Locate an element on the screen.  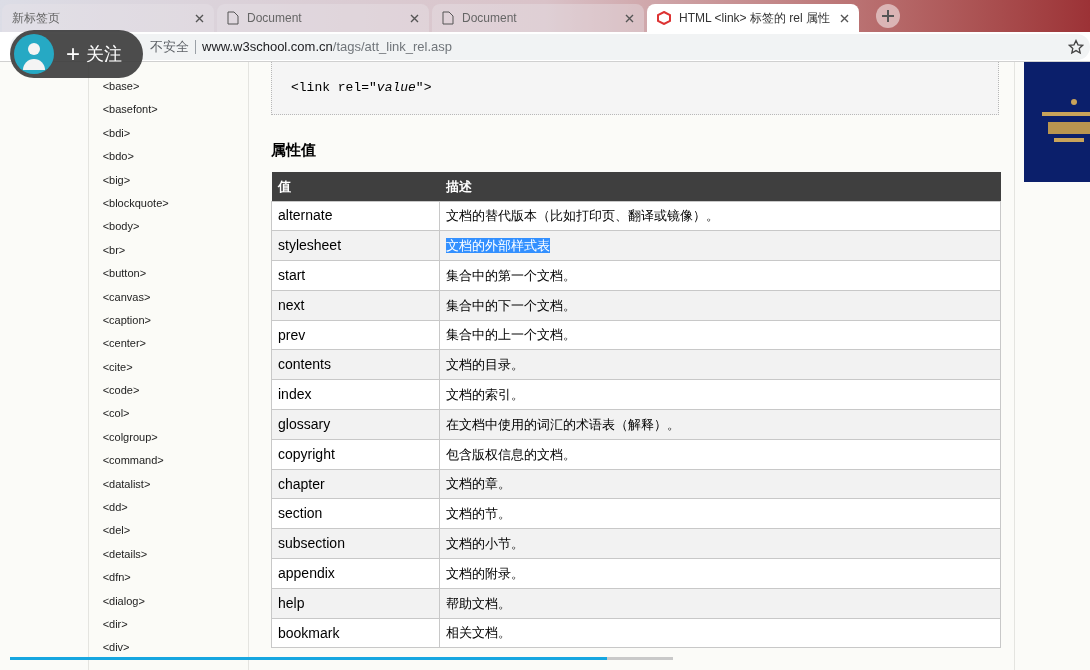
security-label: 不安全 is located at coordinates (173, 46).